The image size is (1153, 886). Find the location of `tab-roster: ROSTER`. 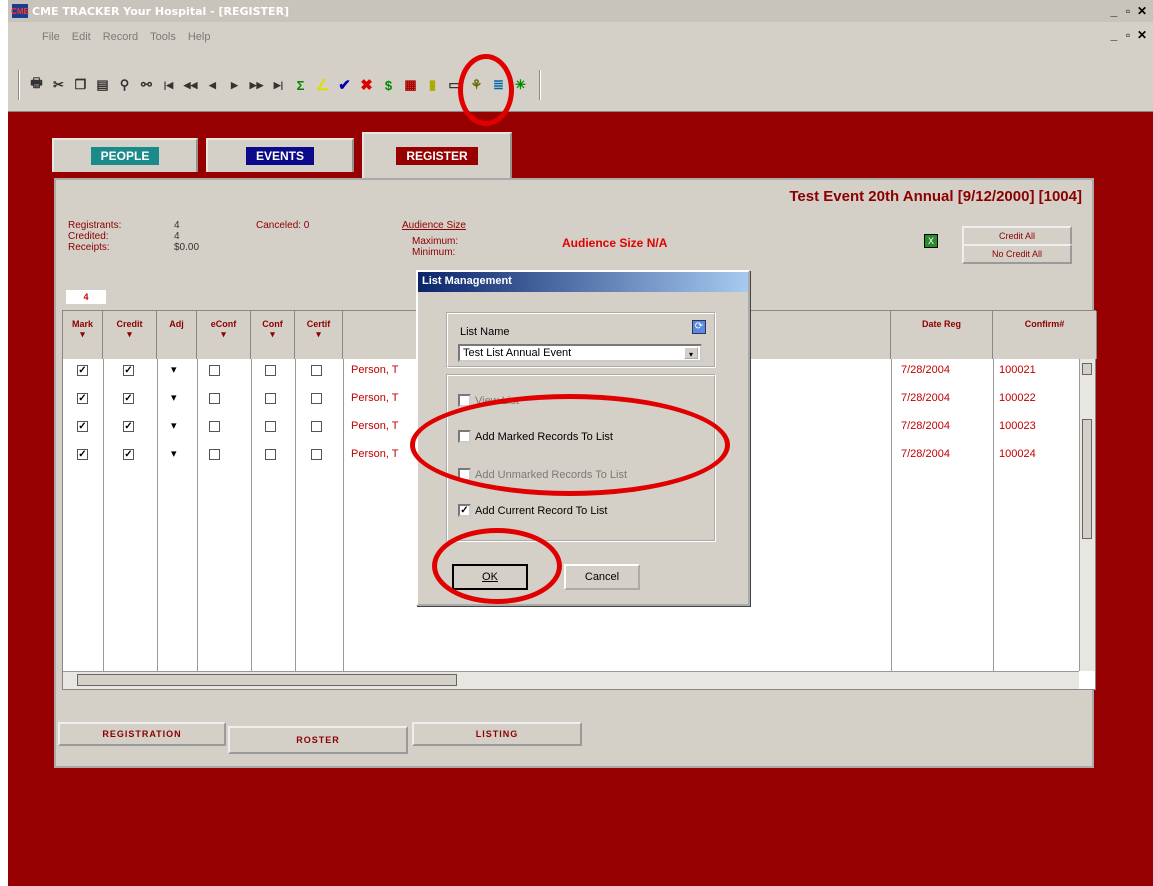

tab-roster: ROSTER is located at coordinates (318, 740).